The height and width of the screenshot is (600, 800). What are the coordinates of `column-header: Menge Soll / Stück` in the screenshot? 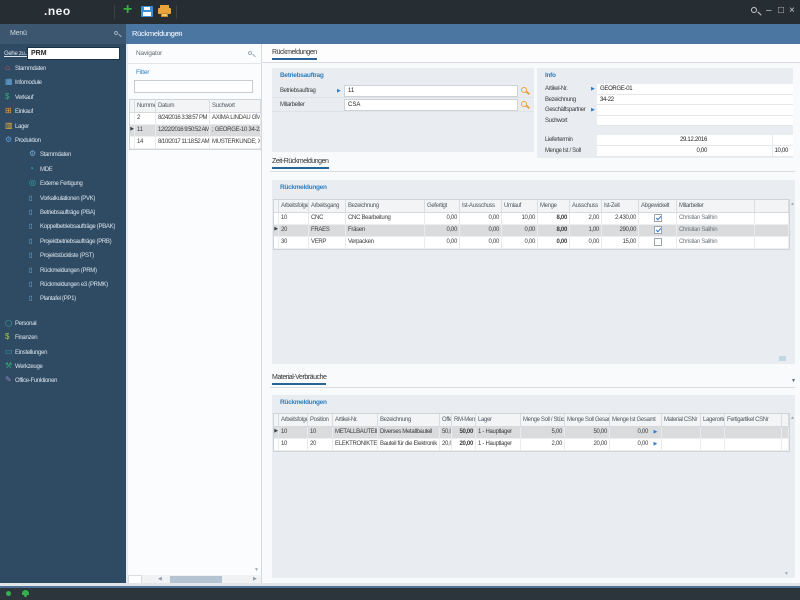 It's located at (543, 420).